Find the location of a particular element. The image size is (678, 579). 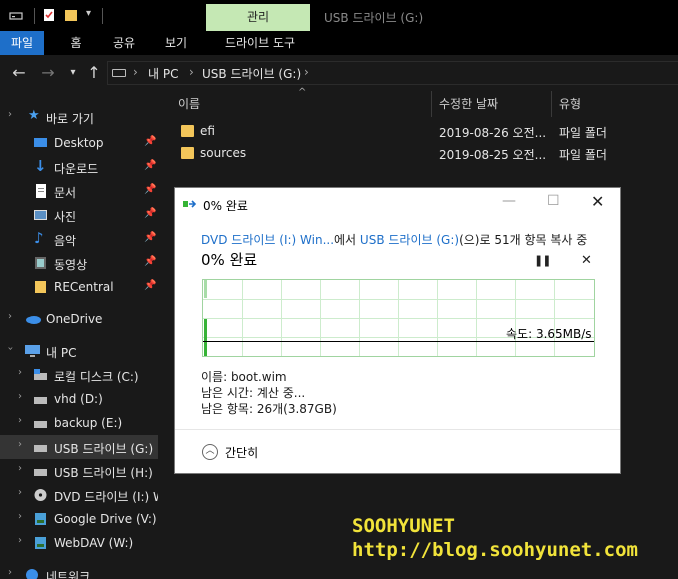

nav-item-label: 바로 가기 is located at coordinates (70, 119).